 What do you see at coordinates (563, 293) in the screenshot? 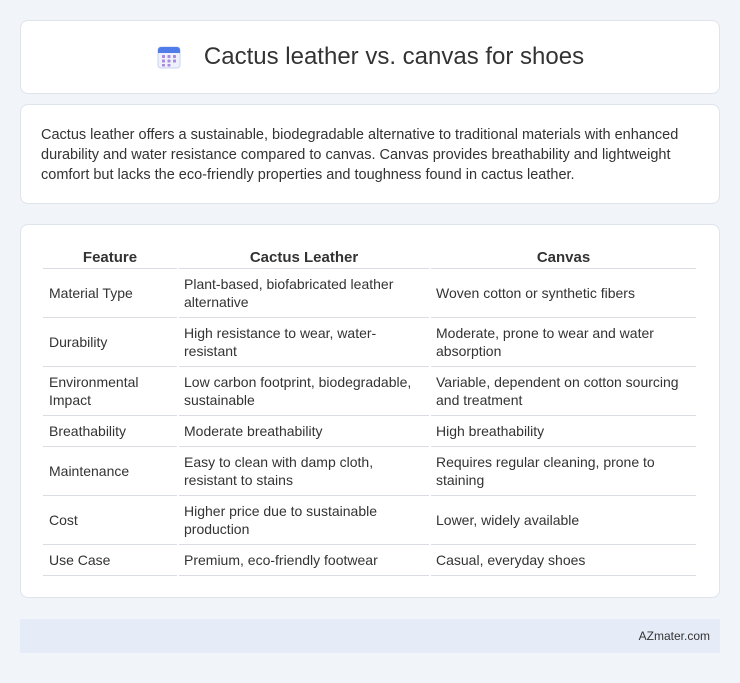
I see `row-canvas: Woven cotton or synthetic fibers` at bounding box center [563, 293].